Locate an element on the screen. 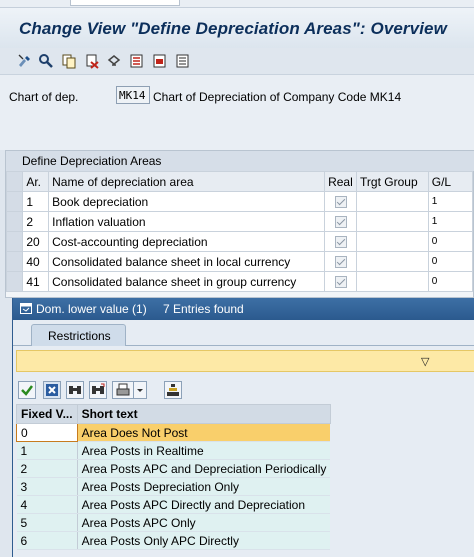 The width and height of the screenshot is (474, 557). restriction-bar: ▽ is located at coordinates (245, 361).